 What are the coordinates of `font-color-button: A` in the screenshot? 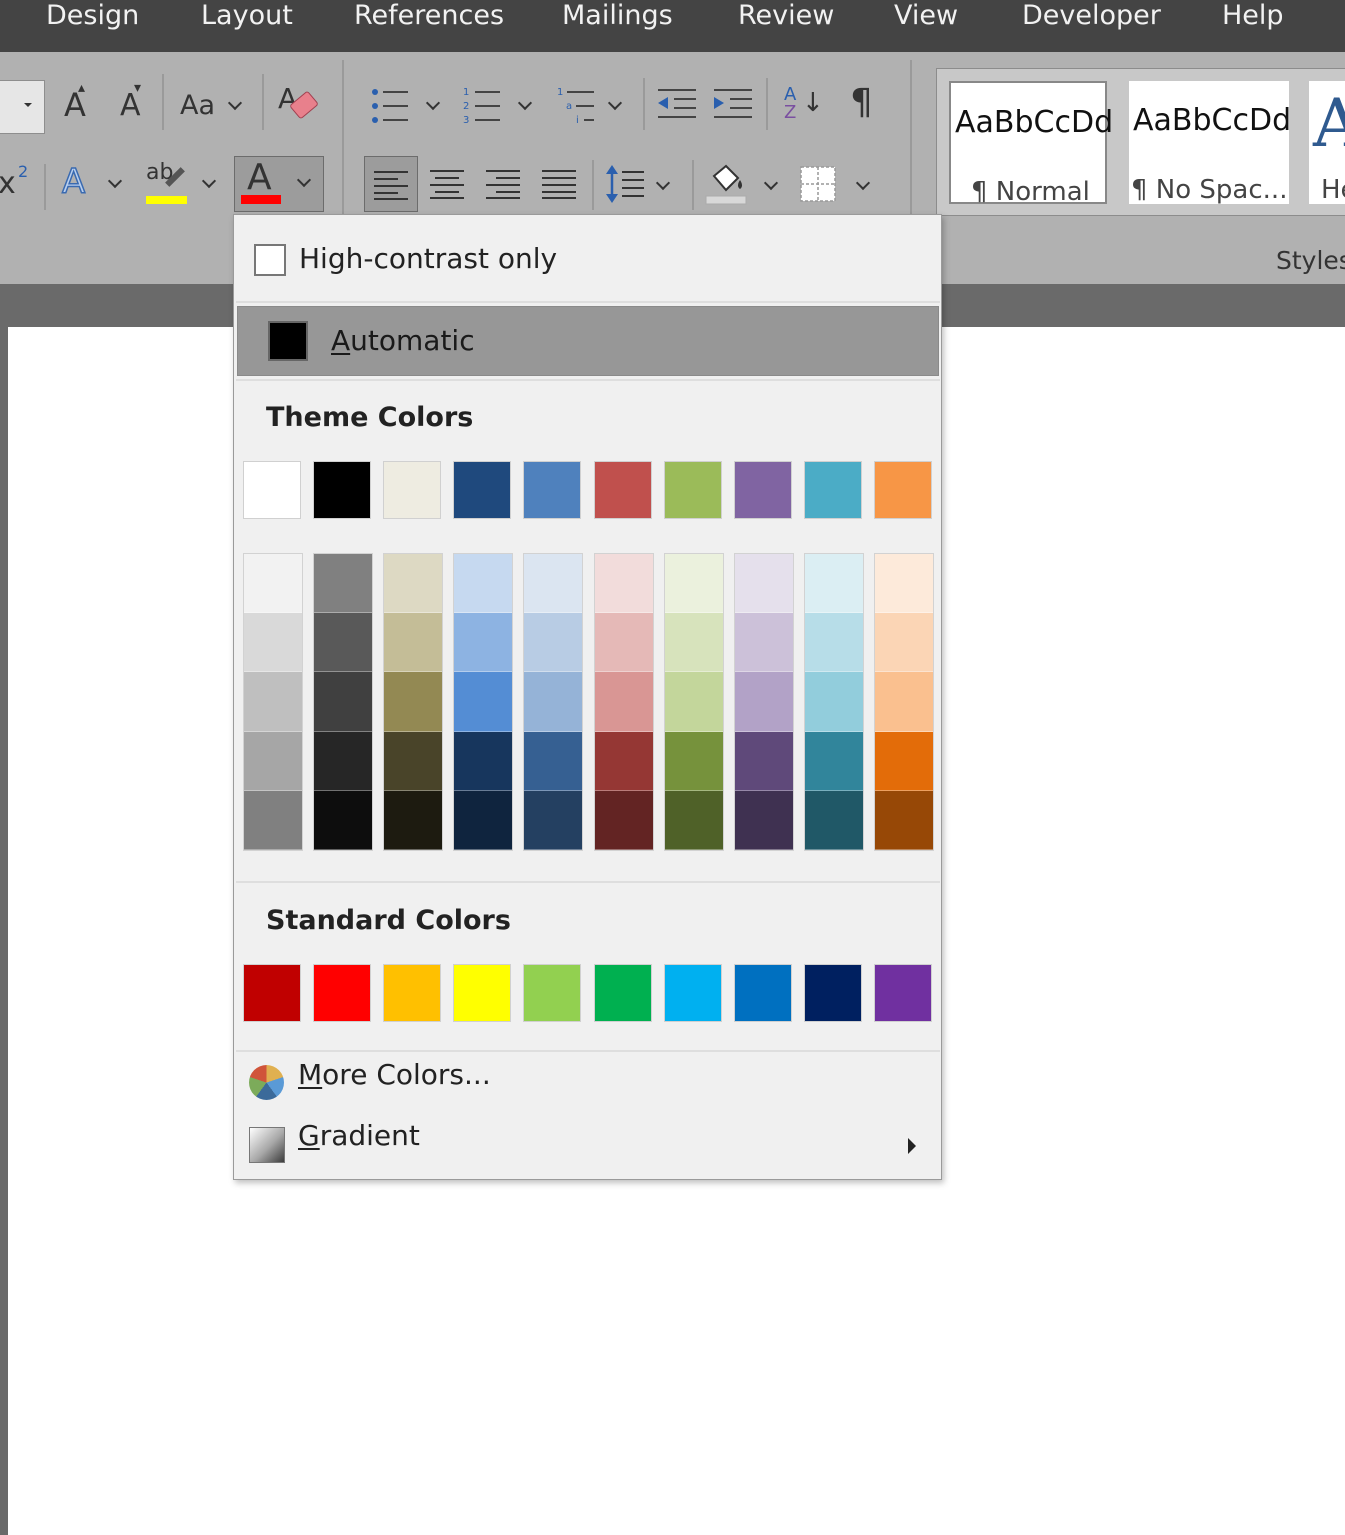 It's located at (279, 184).